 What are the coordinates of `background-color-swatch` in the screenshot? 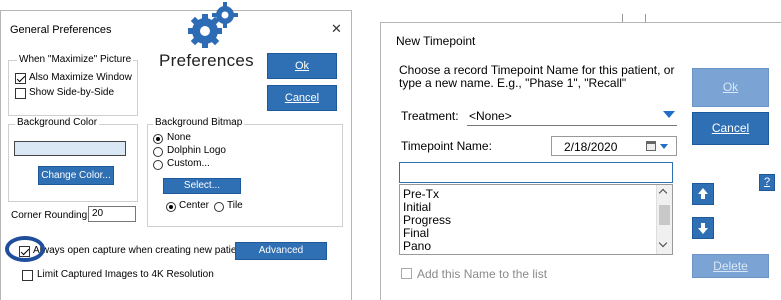 It's located at (70, 148).